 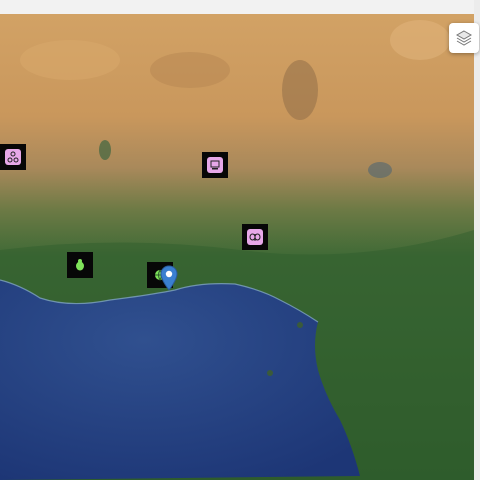 I want to click on marker-molecule, so click(x=13, y=157).